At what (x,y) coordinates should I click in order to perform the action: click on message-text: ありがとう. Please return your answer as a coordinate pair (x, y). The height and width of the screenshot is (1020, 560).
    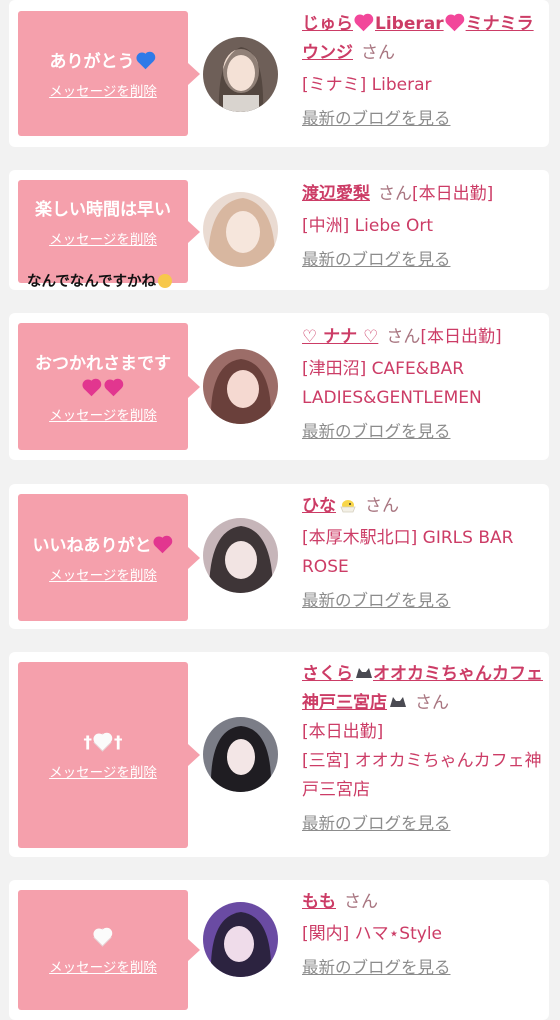
    Looking at the image, I should click on (103, 62).